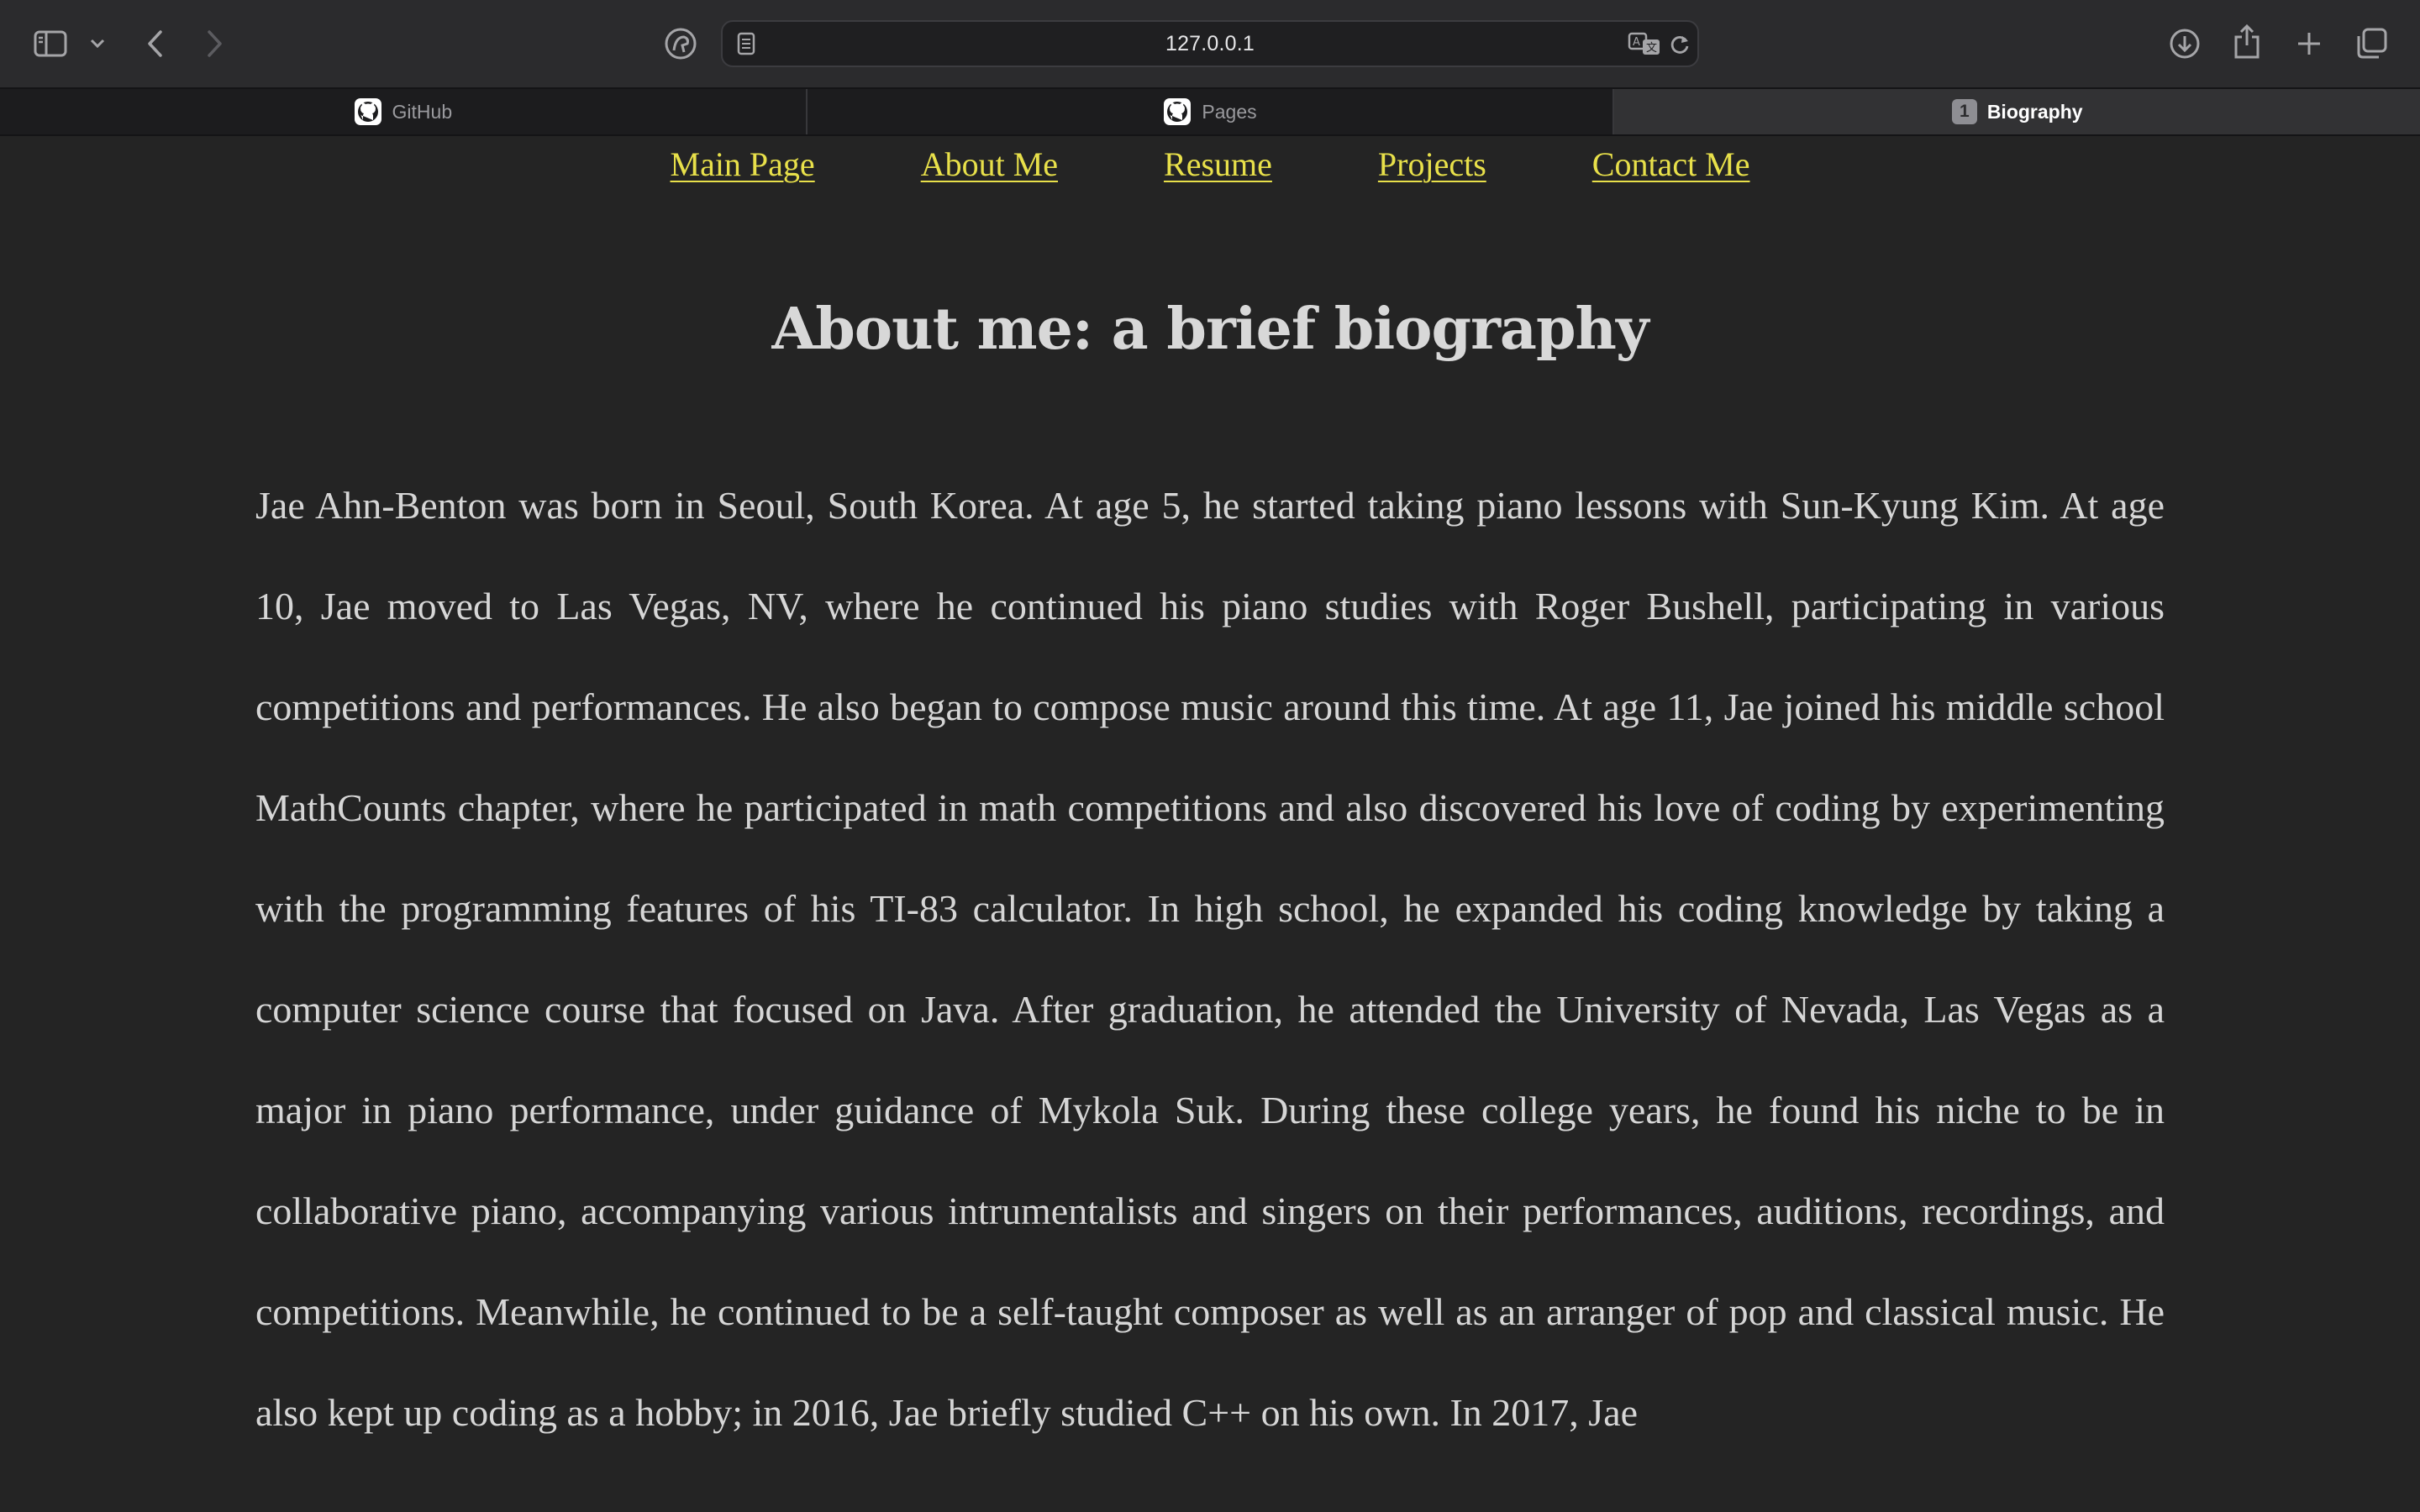 Image resolution: width=2420 pixels, height=1512 pixels. What do you see at coordinates (154, 43) in the screenshot?
I see `back-icon` at bounding box center [154, 43].